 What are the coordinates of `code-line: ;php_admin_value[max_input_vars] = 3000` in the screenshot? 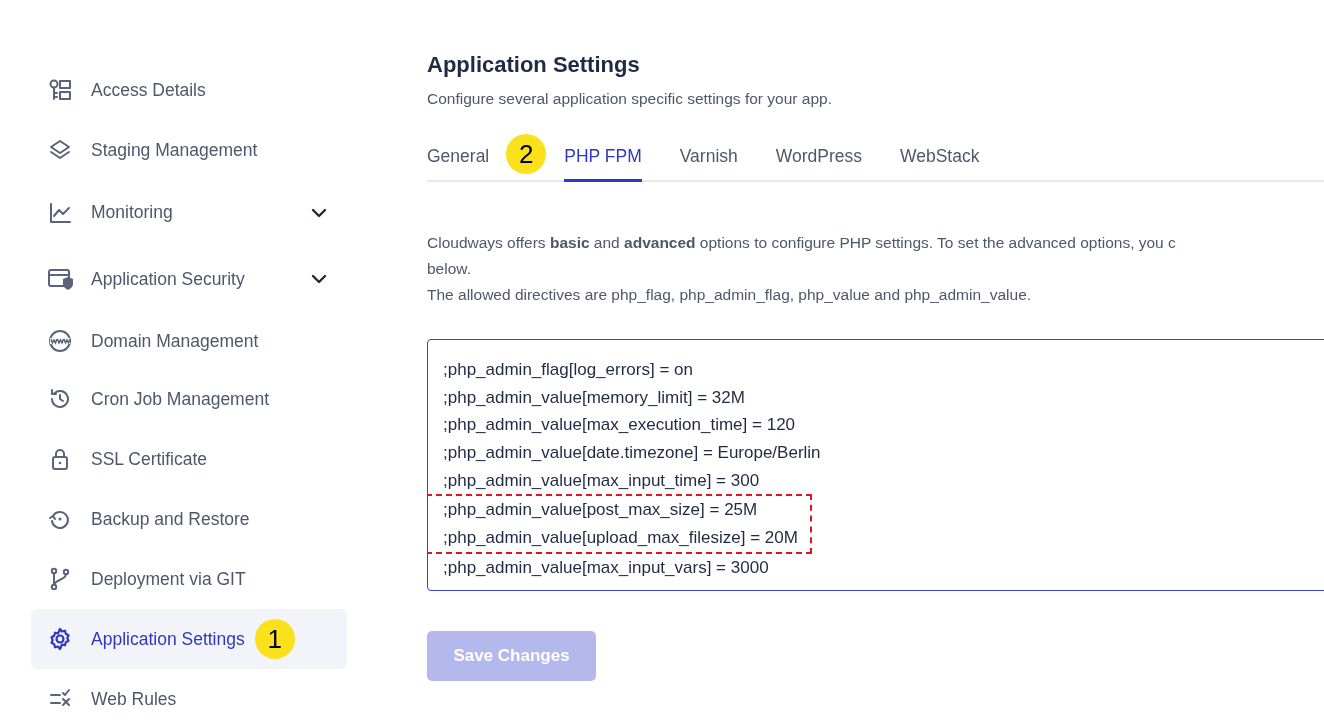 It's located at (605, 567).